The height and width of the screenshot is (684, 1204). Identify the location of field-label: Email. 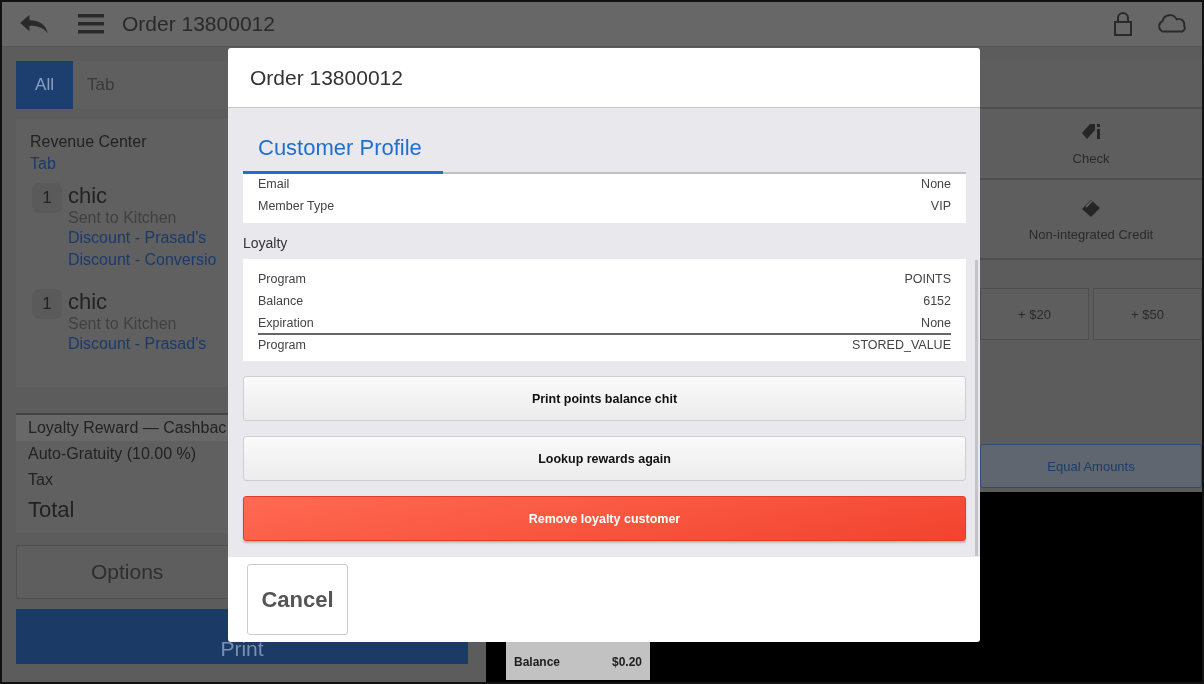
(274, 184).